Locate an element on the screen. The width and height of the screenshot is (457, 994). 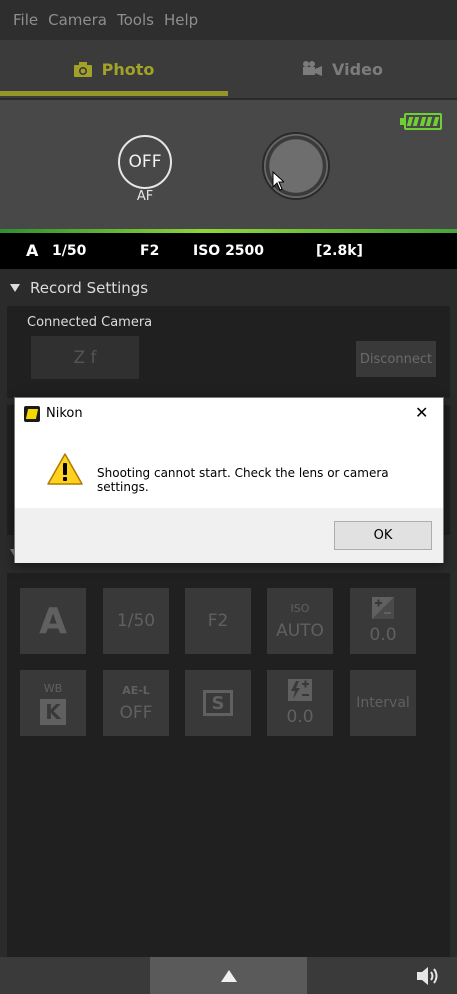
tile-ae-lock: AE-L OFF is located at coordinates (136, 703).